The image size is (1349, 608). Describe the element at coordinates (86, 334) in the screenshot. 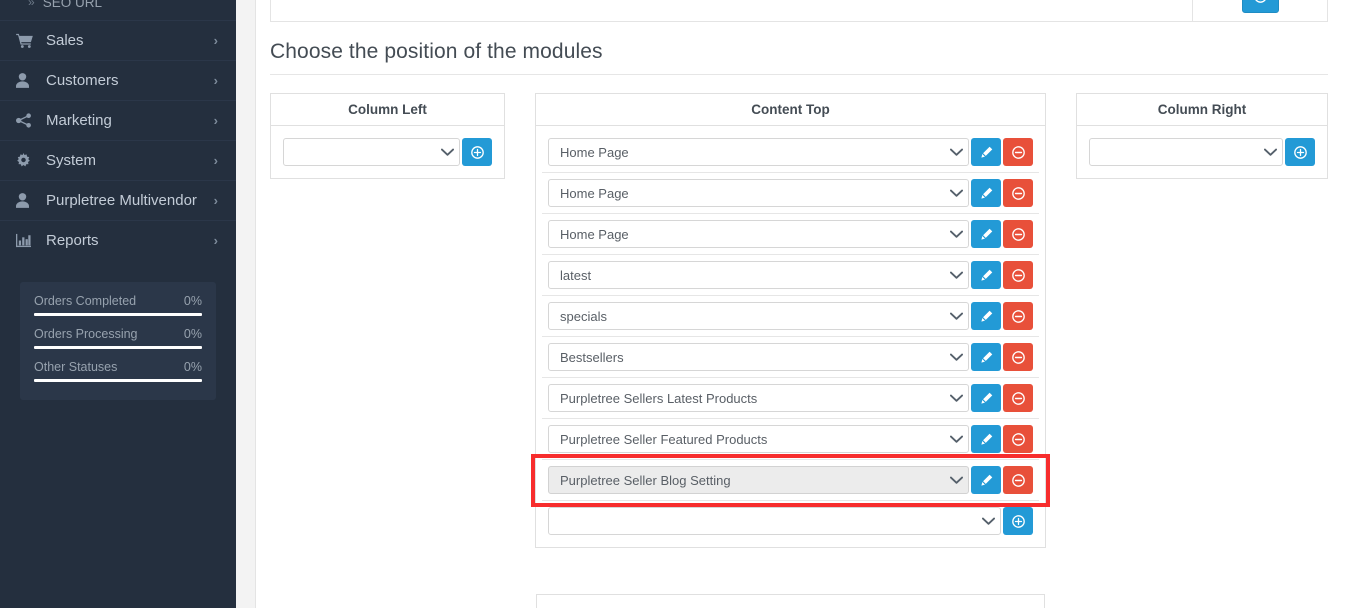

I see `stat-label: Orders Processing` at that location.